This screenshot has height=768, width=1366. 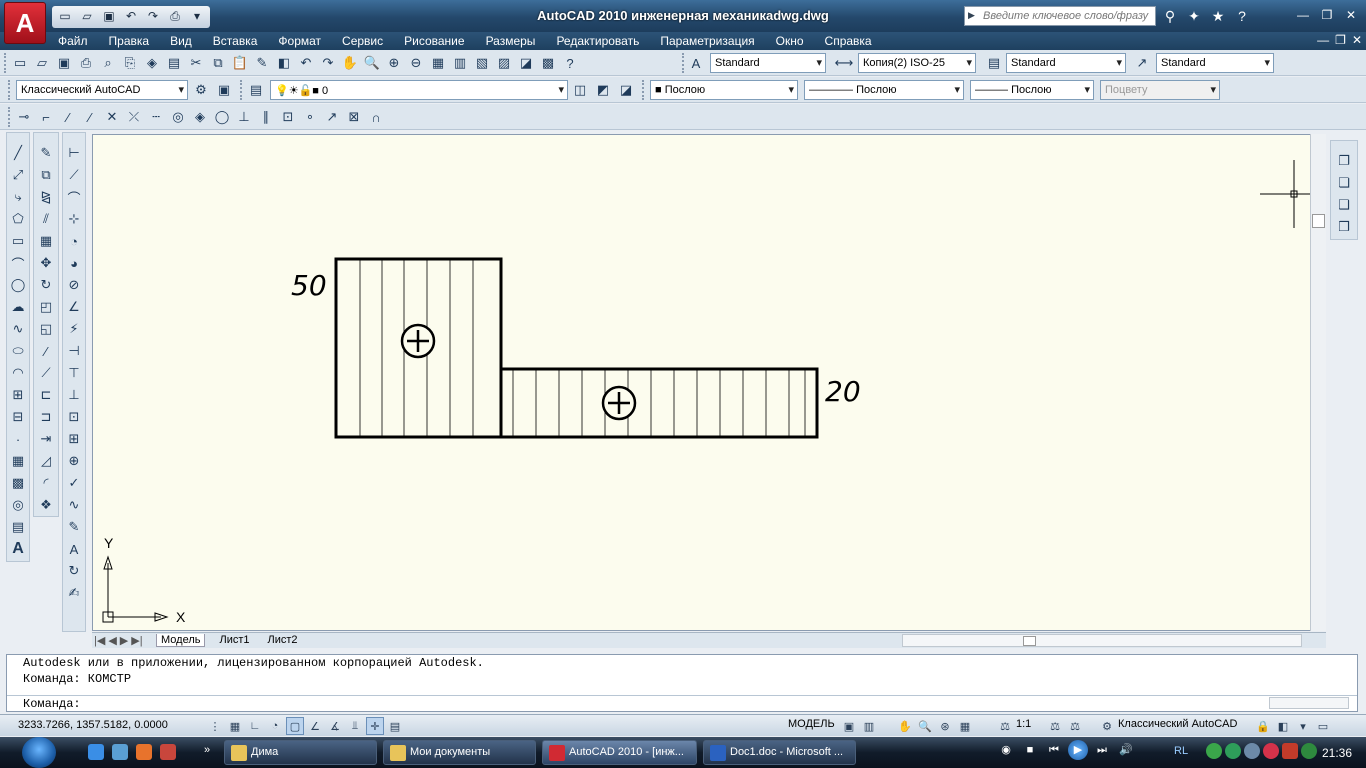 I want to click on ellipse-icon: ⬭, so click(x=18, y=351).